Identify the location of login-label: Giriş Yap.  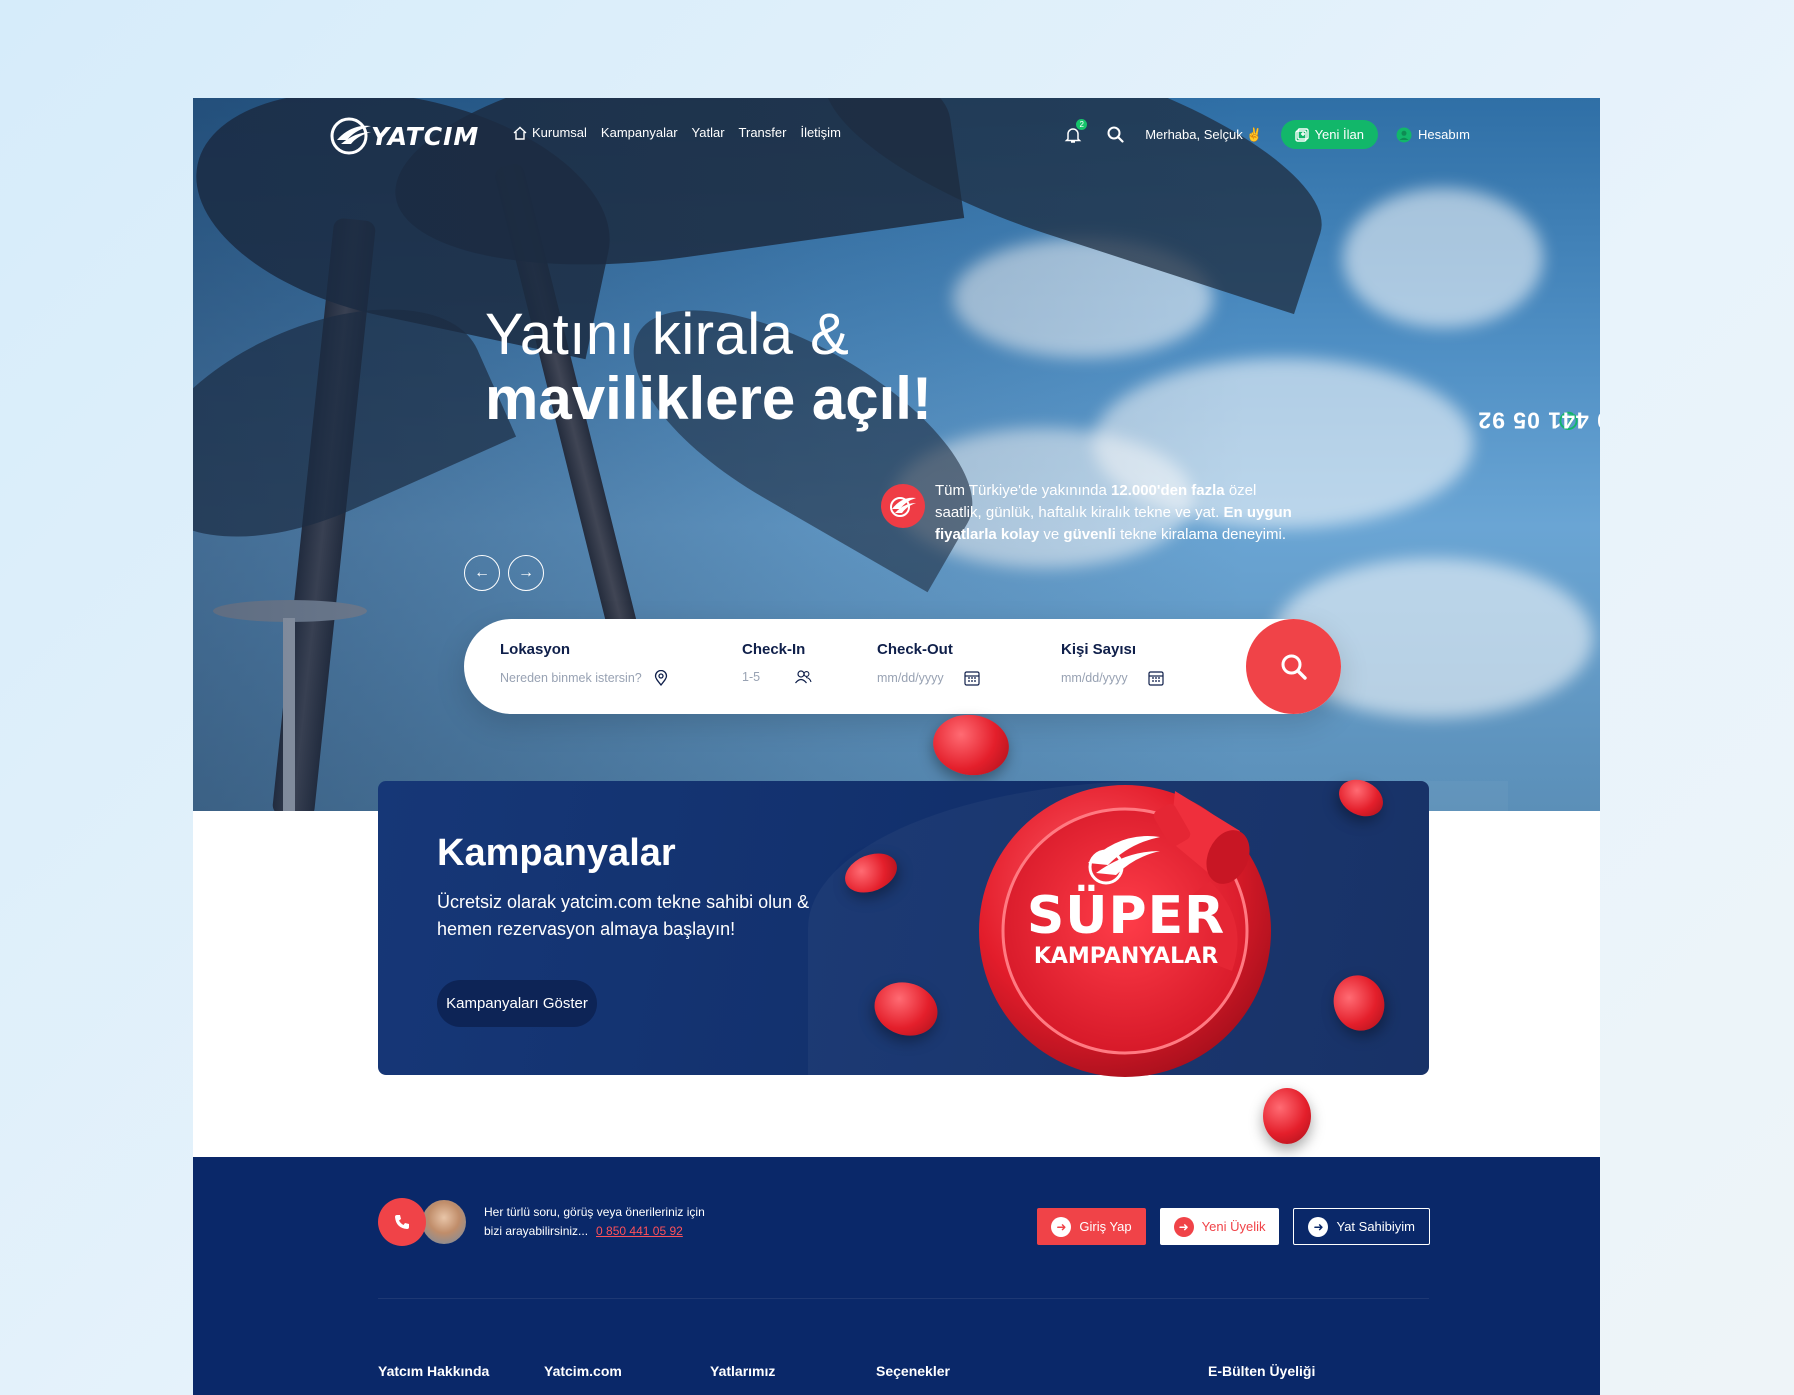
(1105, 1226).